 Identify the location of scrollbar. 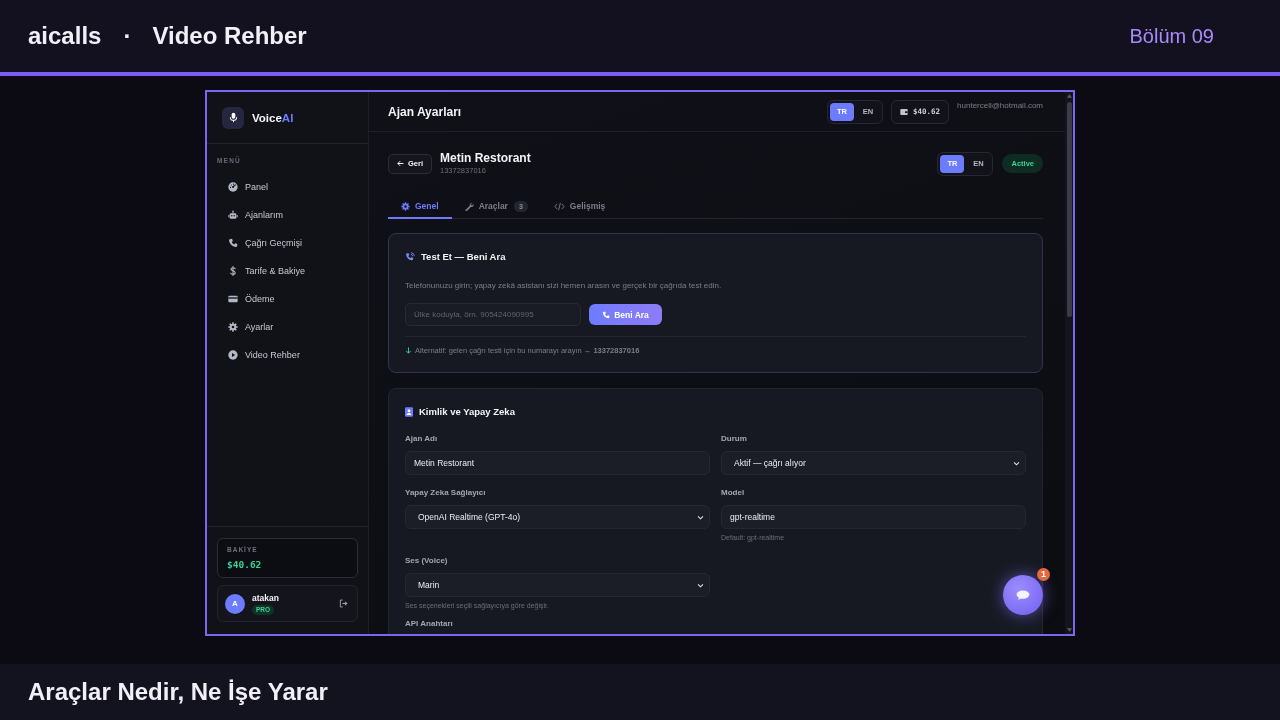
(1069, 363).